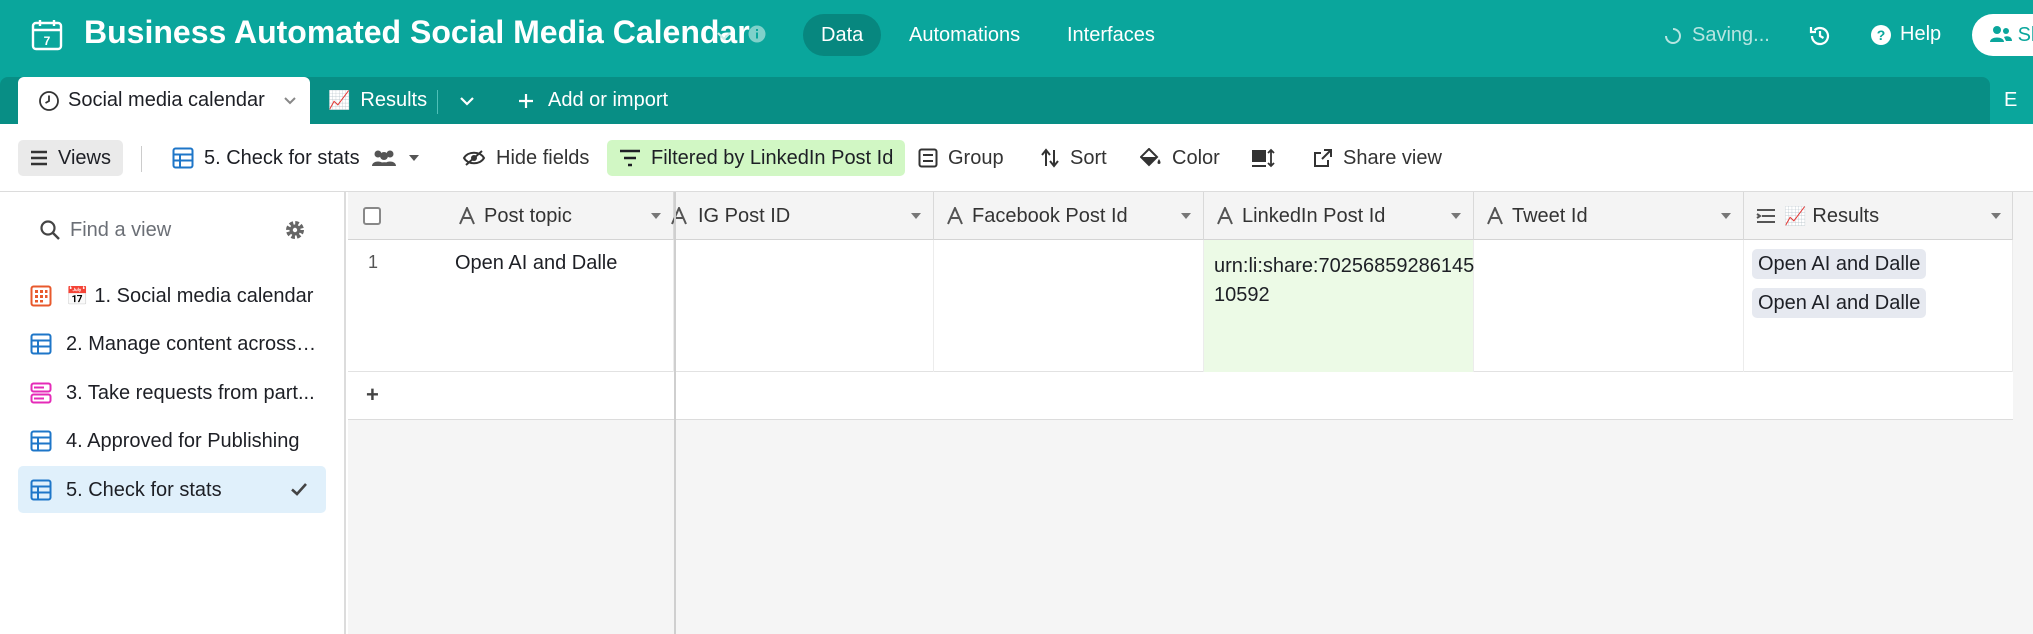 The image size is (2033, 634). Describe the element at coordinates (1050, 158) in the screenshot. I see `sort-icon` at that location.